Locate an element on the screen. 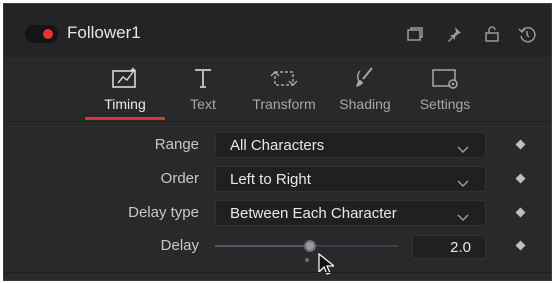 Image resolution: width=555 pixels, height=283 pixels. tab-settings: Settings is located at coordinates (445, 89).